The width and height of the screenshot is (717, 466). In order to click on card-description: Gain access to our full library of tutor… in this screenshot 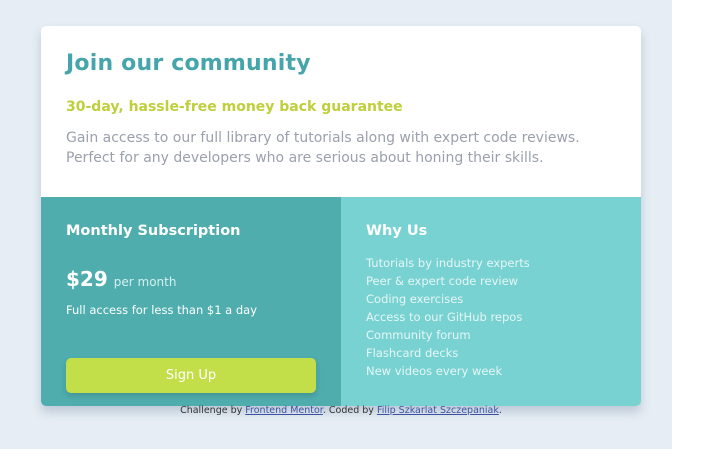, I will do `click(323, 148)`.